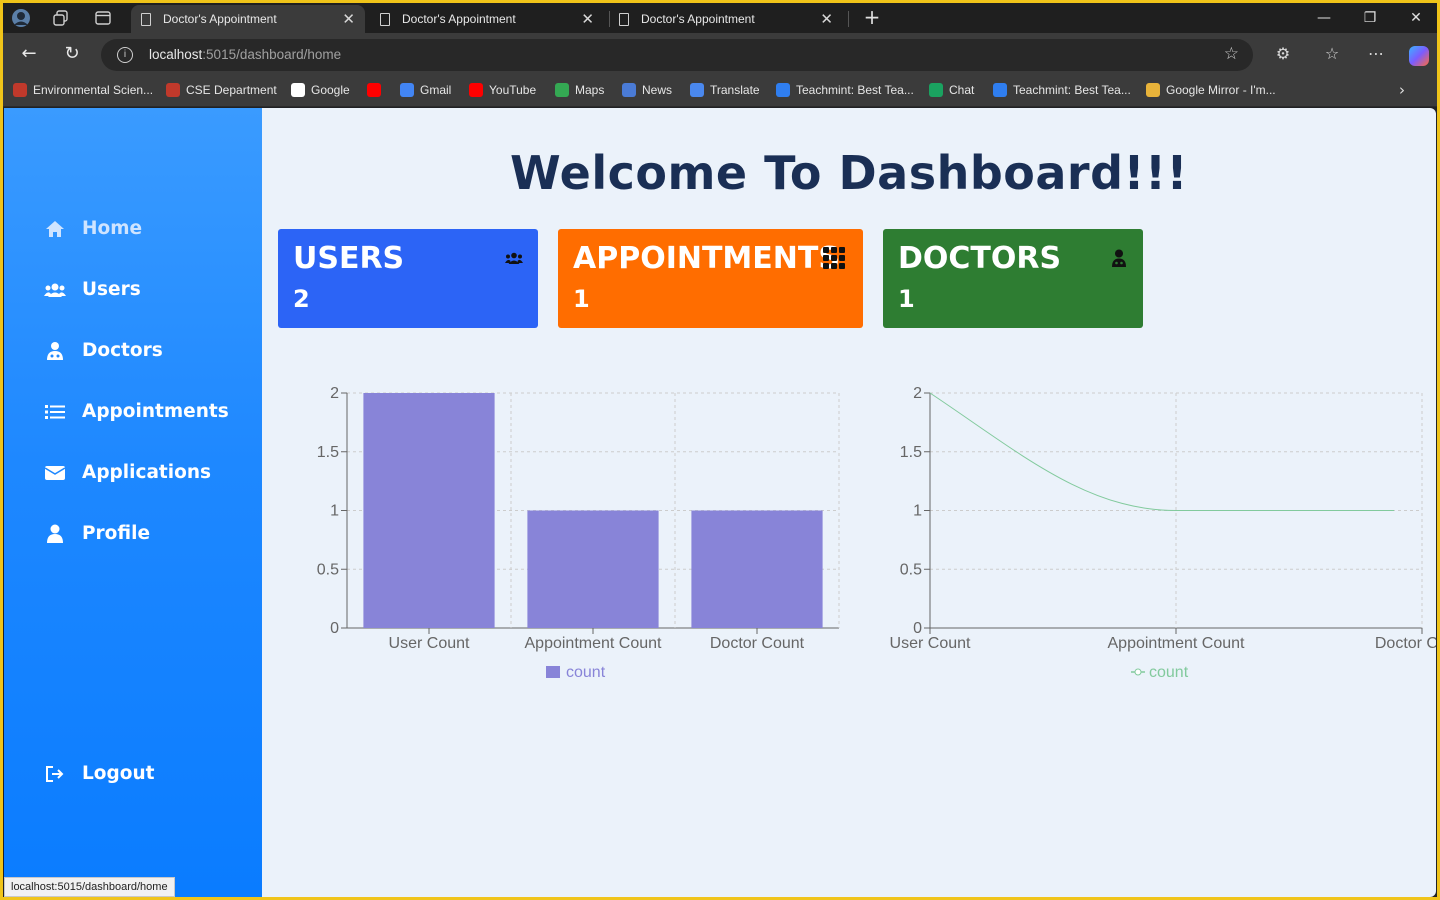  What do you see at coordinates (1177, 643) in the screenshot?
I see `x-tick-label: Appointment Count` at bounding box center [1177, 643].